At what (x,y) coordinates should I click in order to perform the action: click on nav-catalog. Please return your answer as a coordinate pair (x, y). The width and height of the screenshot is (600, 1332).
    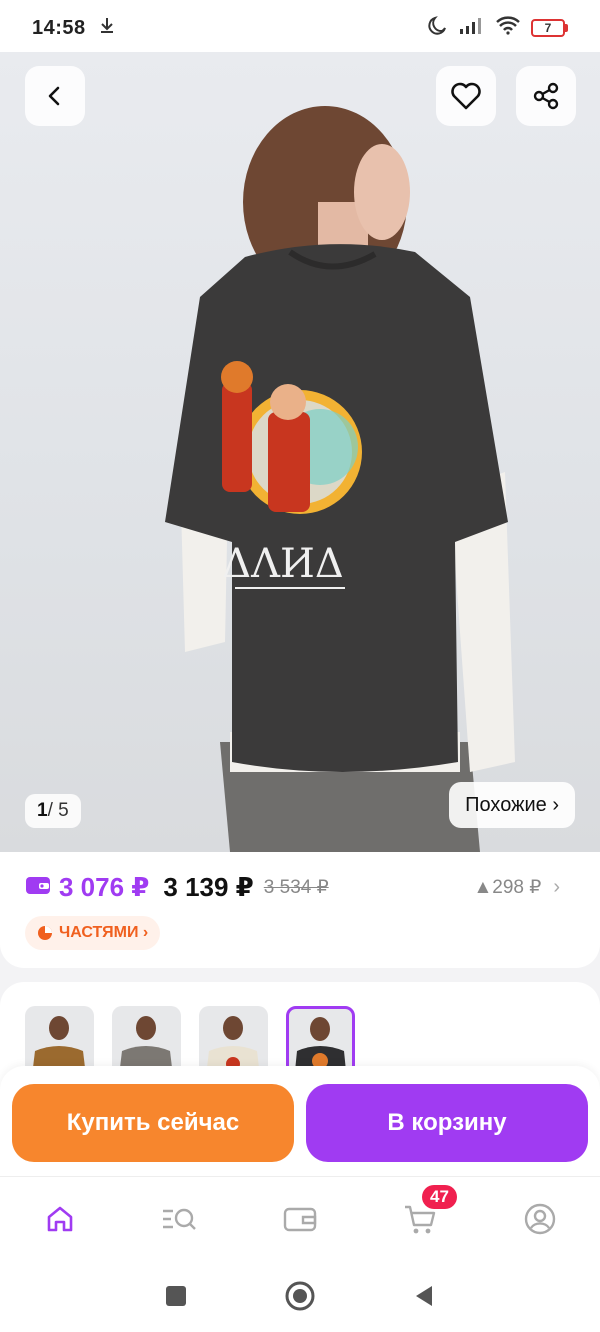
    Looking at the image, I should click on (180, 1219).